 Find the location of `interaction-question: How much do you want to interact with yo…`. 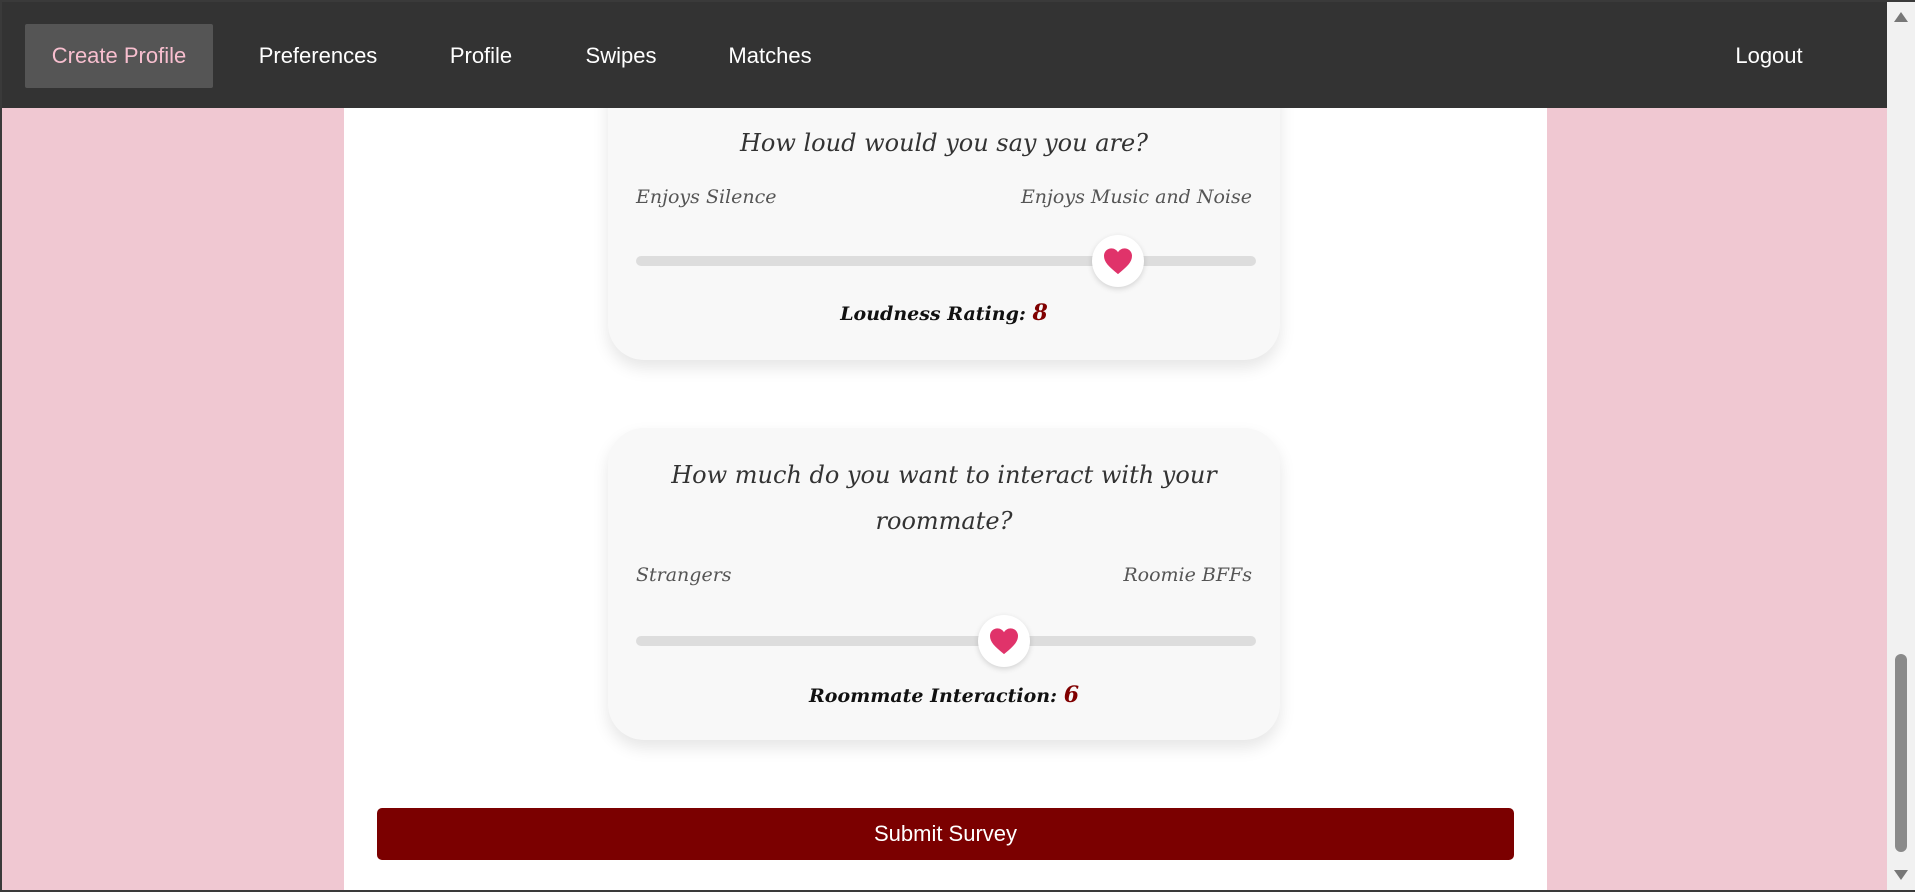

interaction-question: How much do you want to interact with yo… is located at coordinates (944, 498).